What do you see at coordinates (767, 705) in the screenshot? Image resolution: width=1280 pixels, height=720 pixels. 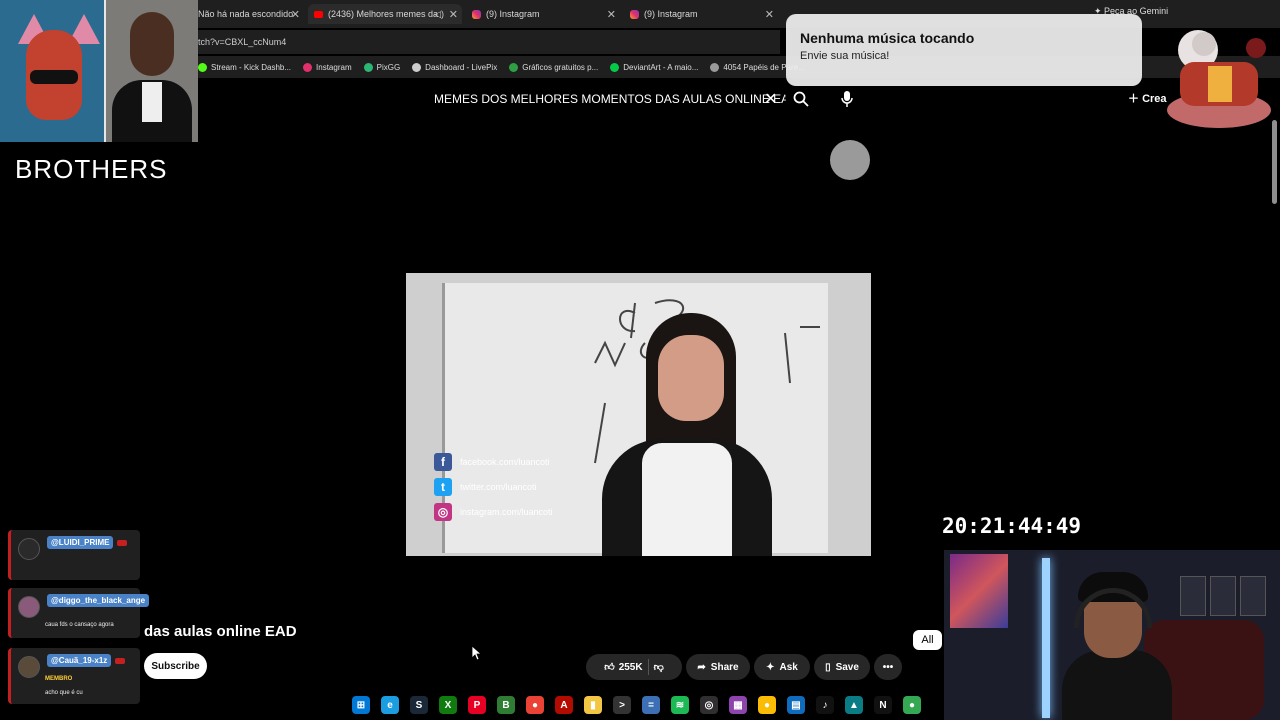 I see `chrome-alt-icon: ●` at bounding box center [767, 705].